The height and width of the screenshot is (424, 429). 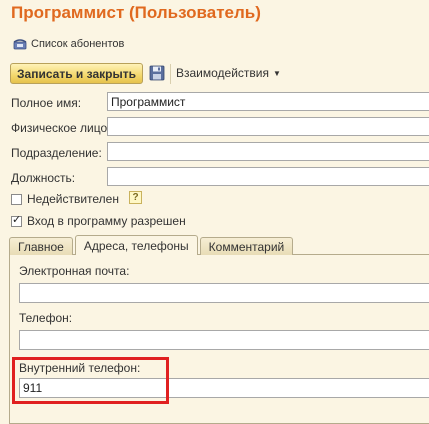 I want to click on abonents-list-label: Список абонентов, so click(x=78, y=44).